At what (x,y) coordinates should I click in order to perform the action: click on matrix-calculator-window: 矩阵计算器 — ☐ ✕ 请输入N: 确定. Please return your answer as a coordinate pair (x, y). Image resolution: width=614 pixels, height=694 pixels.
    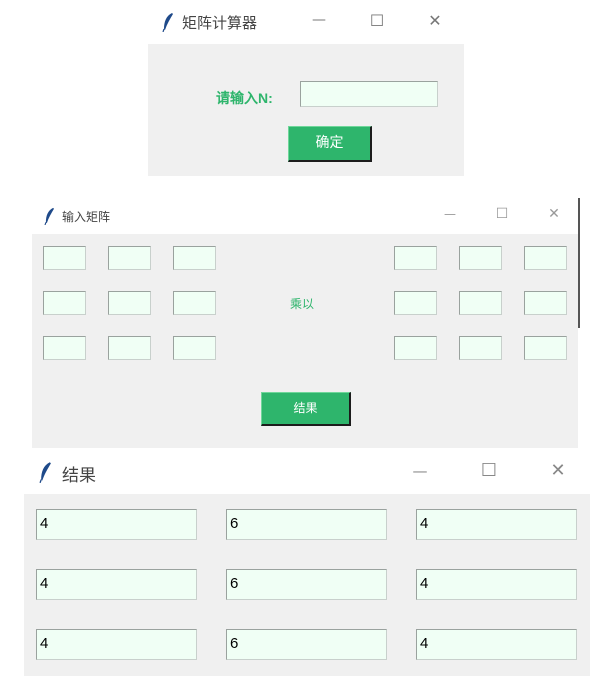
    Looking at the image, I should click on (306, 88).